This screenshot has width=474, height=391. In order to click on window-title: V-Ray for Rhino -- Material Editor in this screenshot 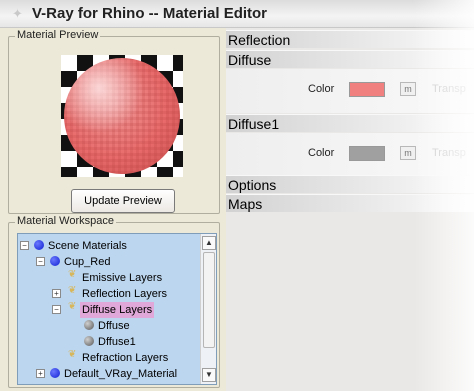, I will do `click(150, 13)`.